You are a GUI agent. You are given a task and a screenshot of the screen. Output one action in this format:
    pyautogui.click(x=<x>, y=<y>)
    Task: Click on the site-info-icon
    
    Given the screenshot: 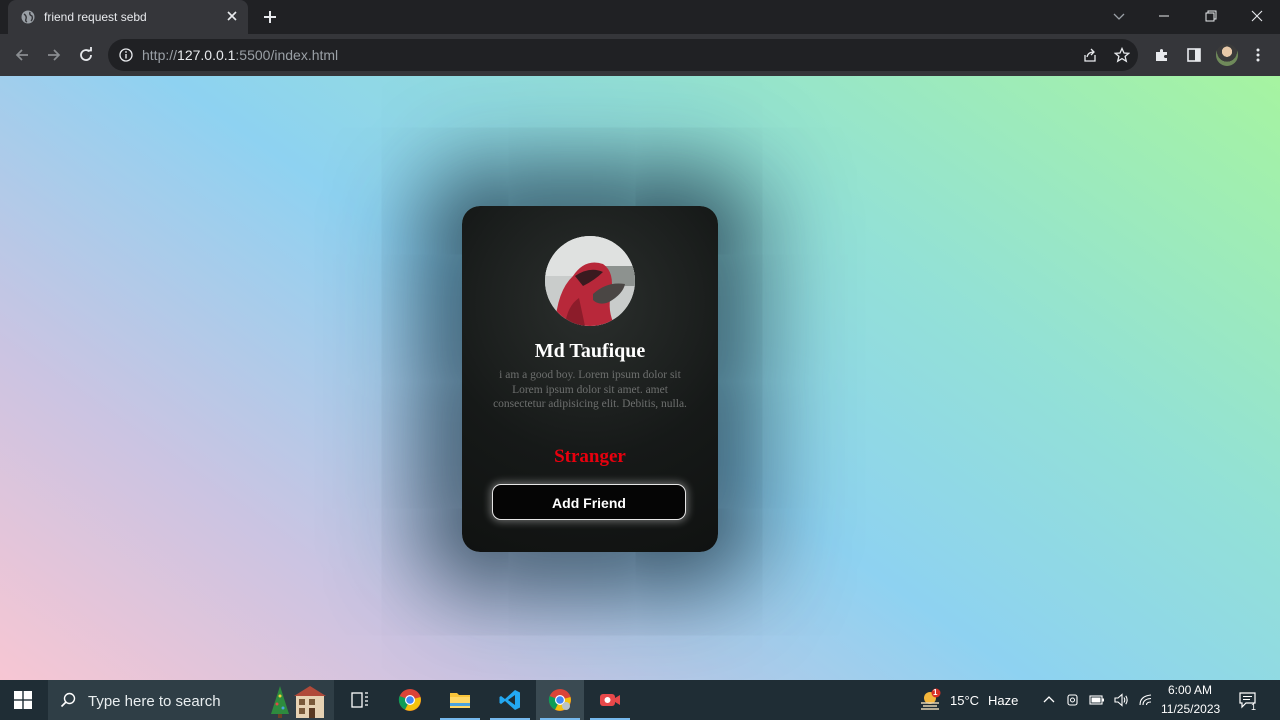 What is the action you would take?
    pyautogui.click(x=126, y=55)
    